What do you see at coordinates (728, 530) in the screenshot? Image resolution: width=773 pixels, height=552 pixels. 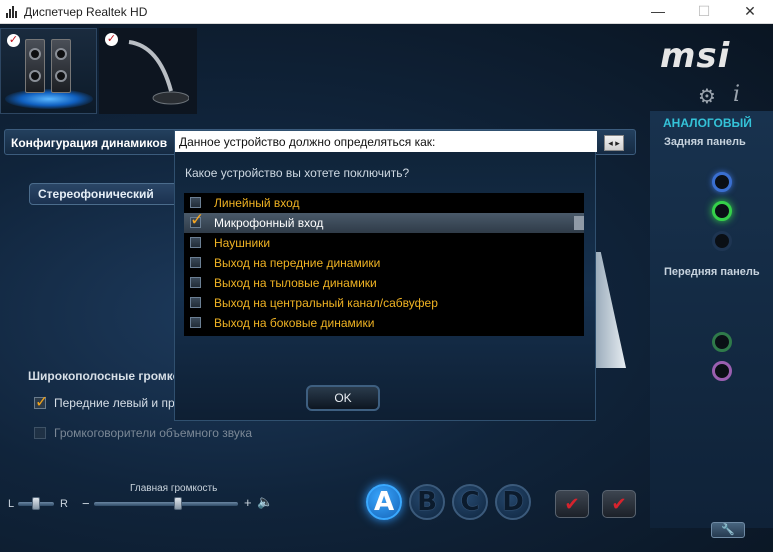 I see `wrench-icon: 🔧` at bounding box center [728, 530].